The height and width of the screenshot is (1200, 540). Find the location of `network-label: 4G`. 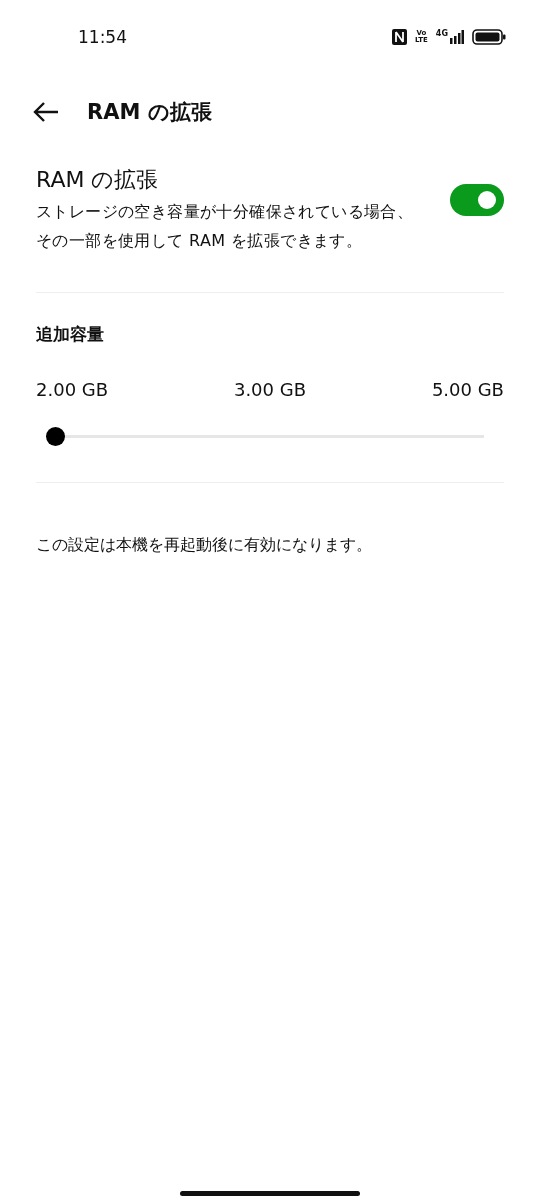

network-label: 4G is located at coordinates (441, 33).